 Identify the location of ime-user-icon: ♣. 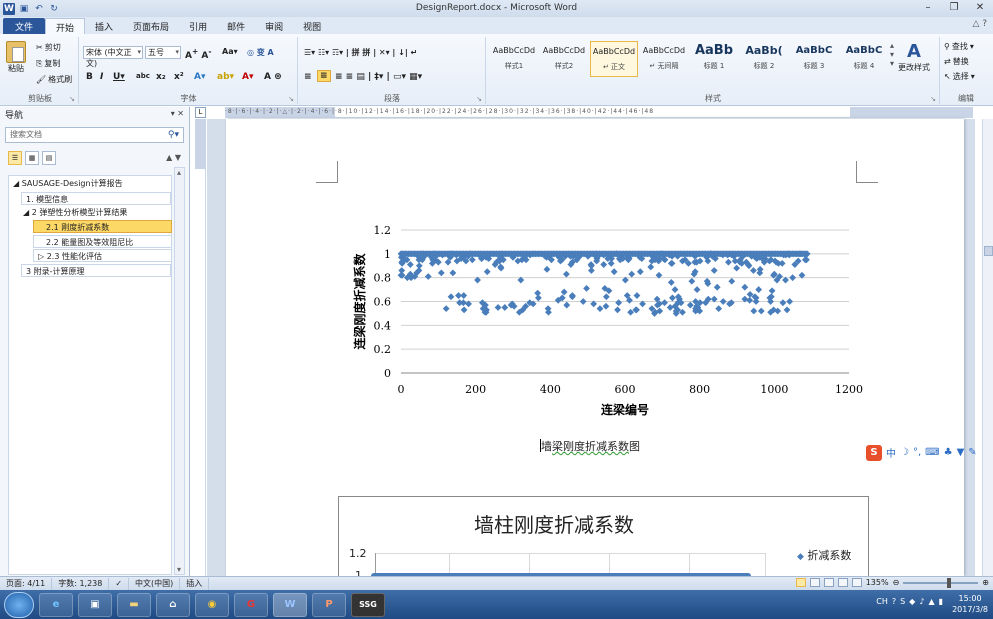
(948, 452).